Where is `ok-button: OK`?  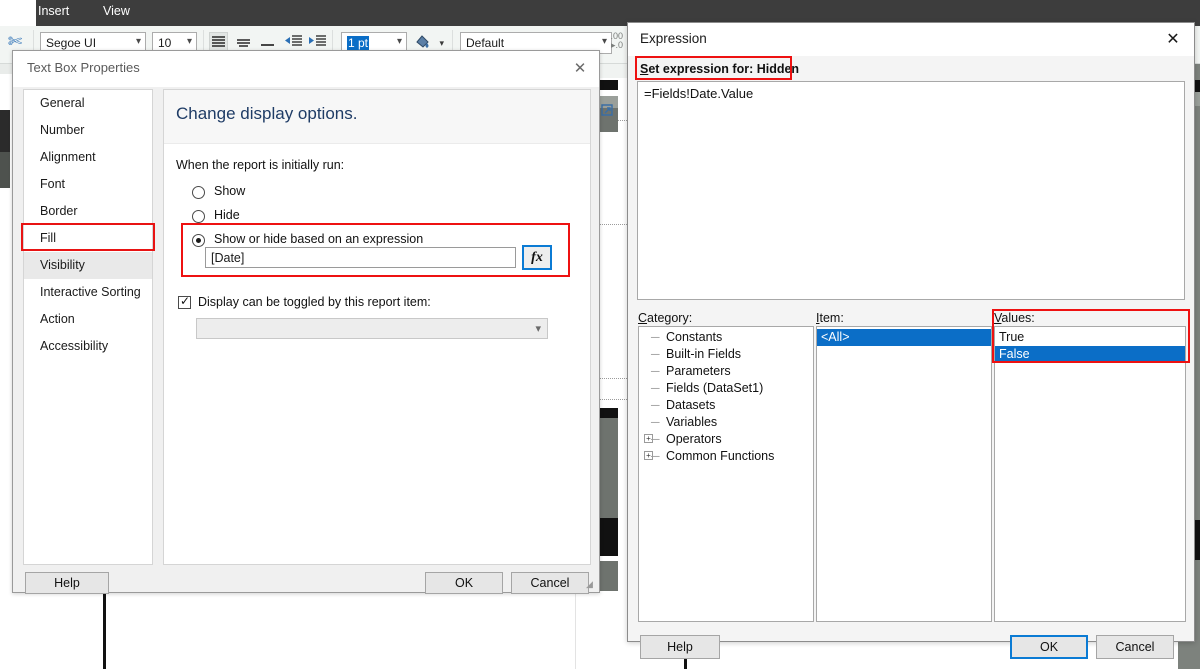 ok-button: OK is located at coordinates (464, 583).